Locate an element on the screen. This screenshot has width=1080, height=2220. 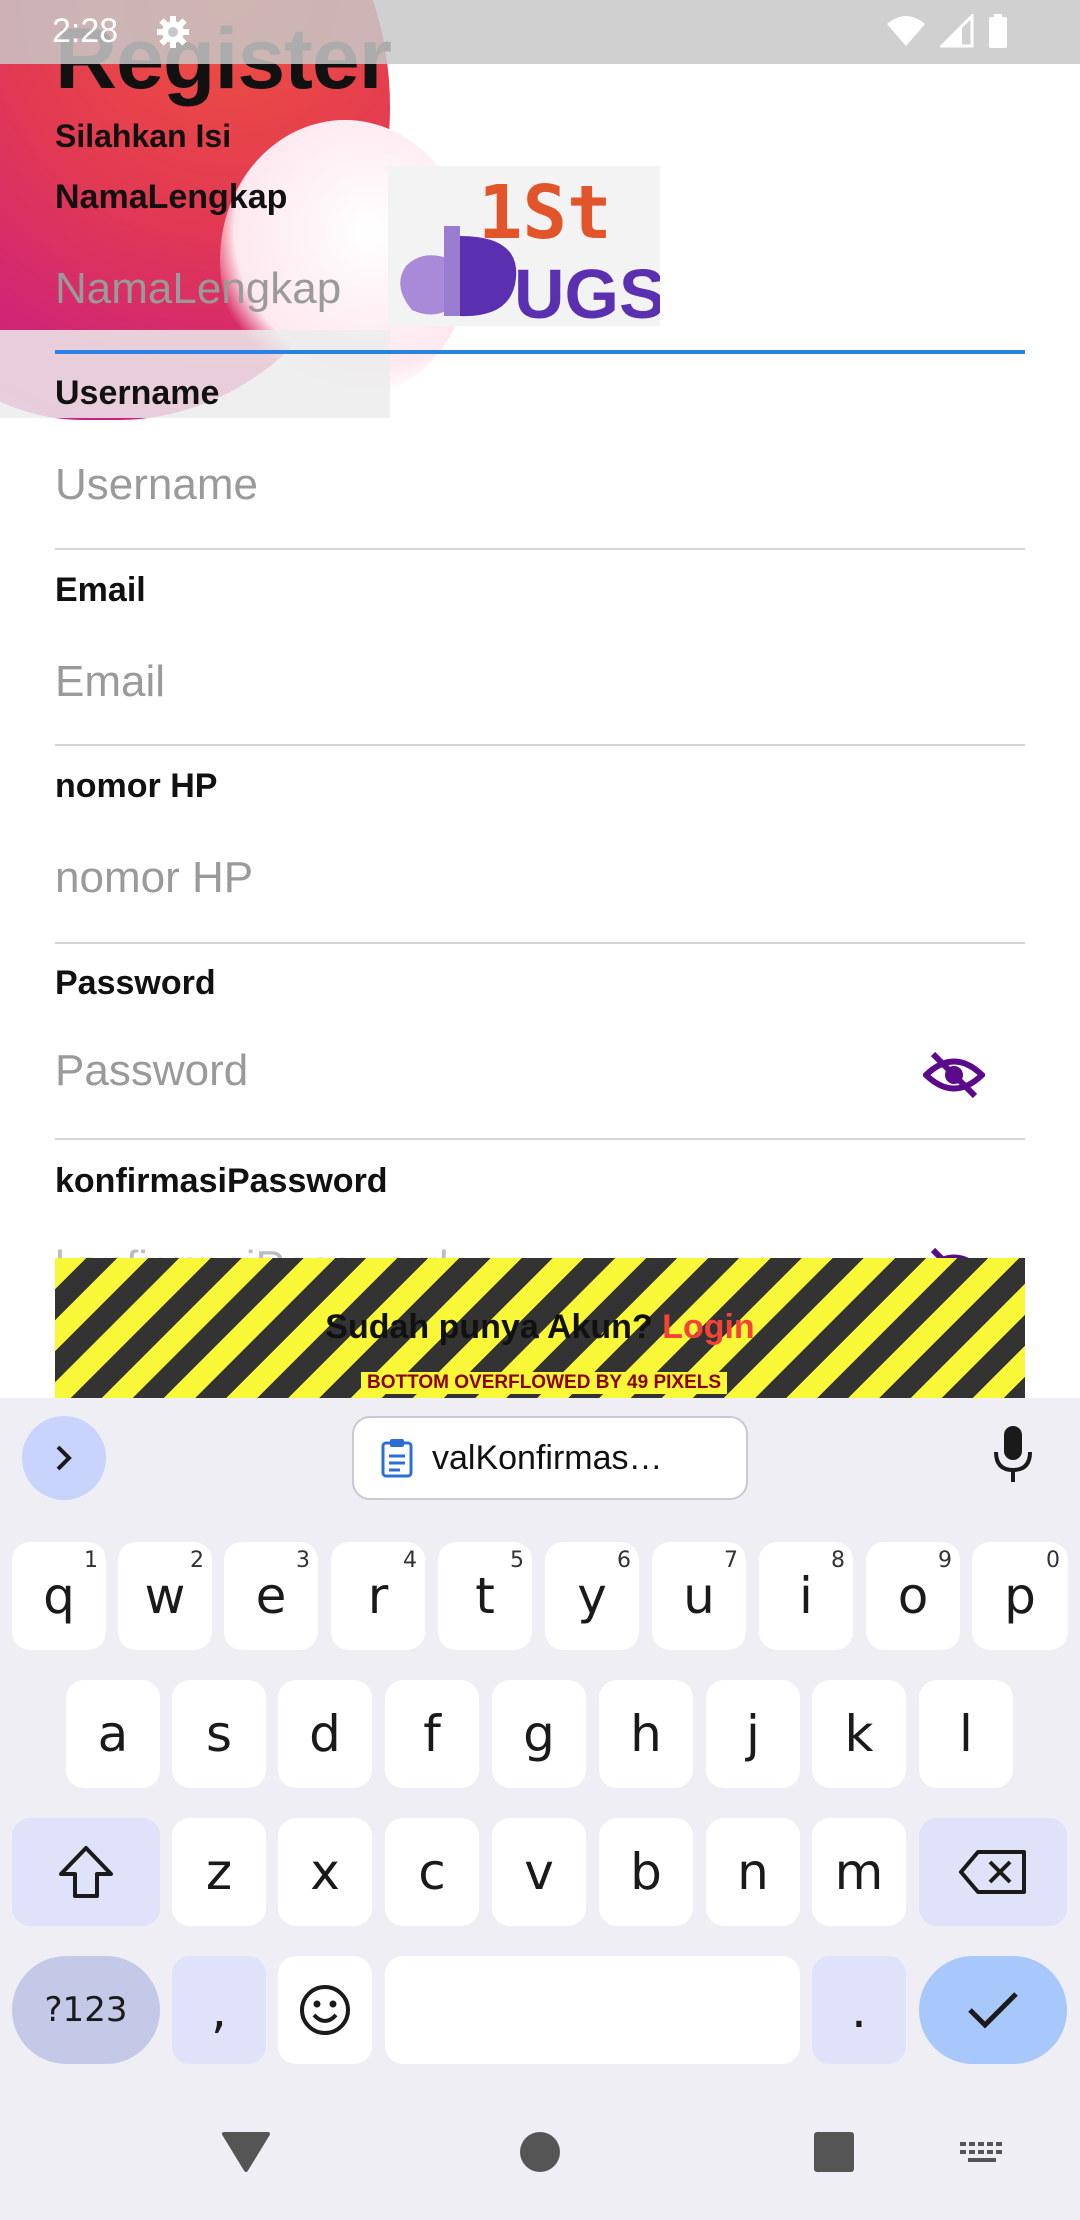
key-c: c is located at coordinates (432, 1872).